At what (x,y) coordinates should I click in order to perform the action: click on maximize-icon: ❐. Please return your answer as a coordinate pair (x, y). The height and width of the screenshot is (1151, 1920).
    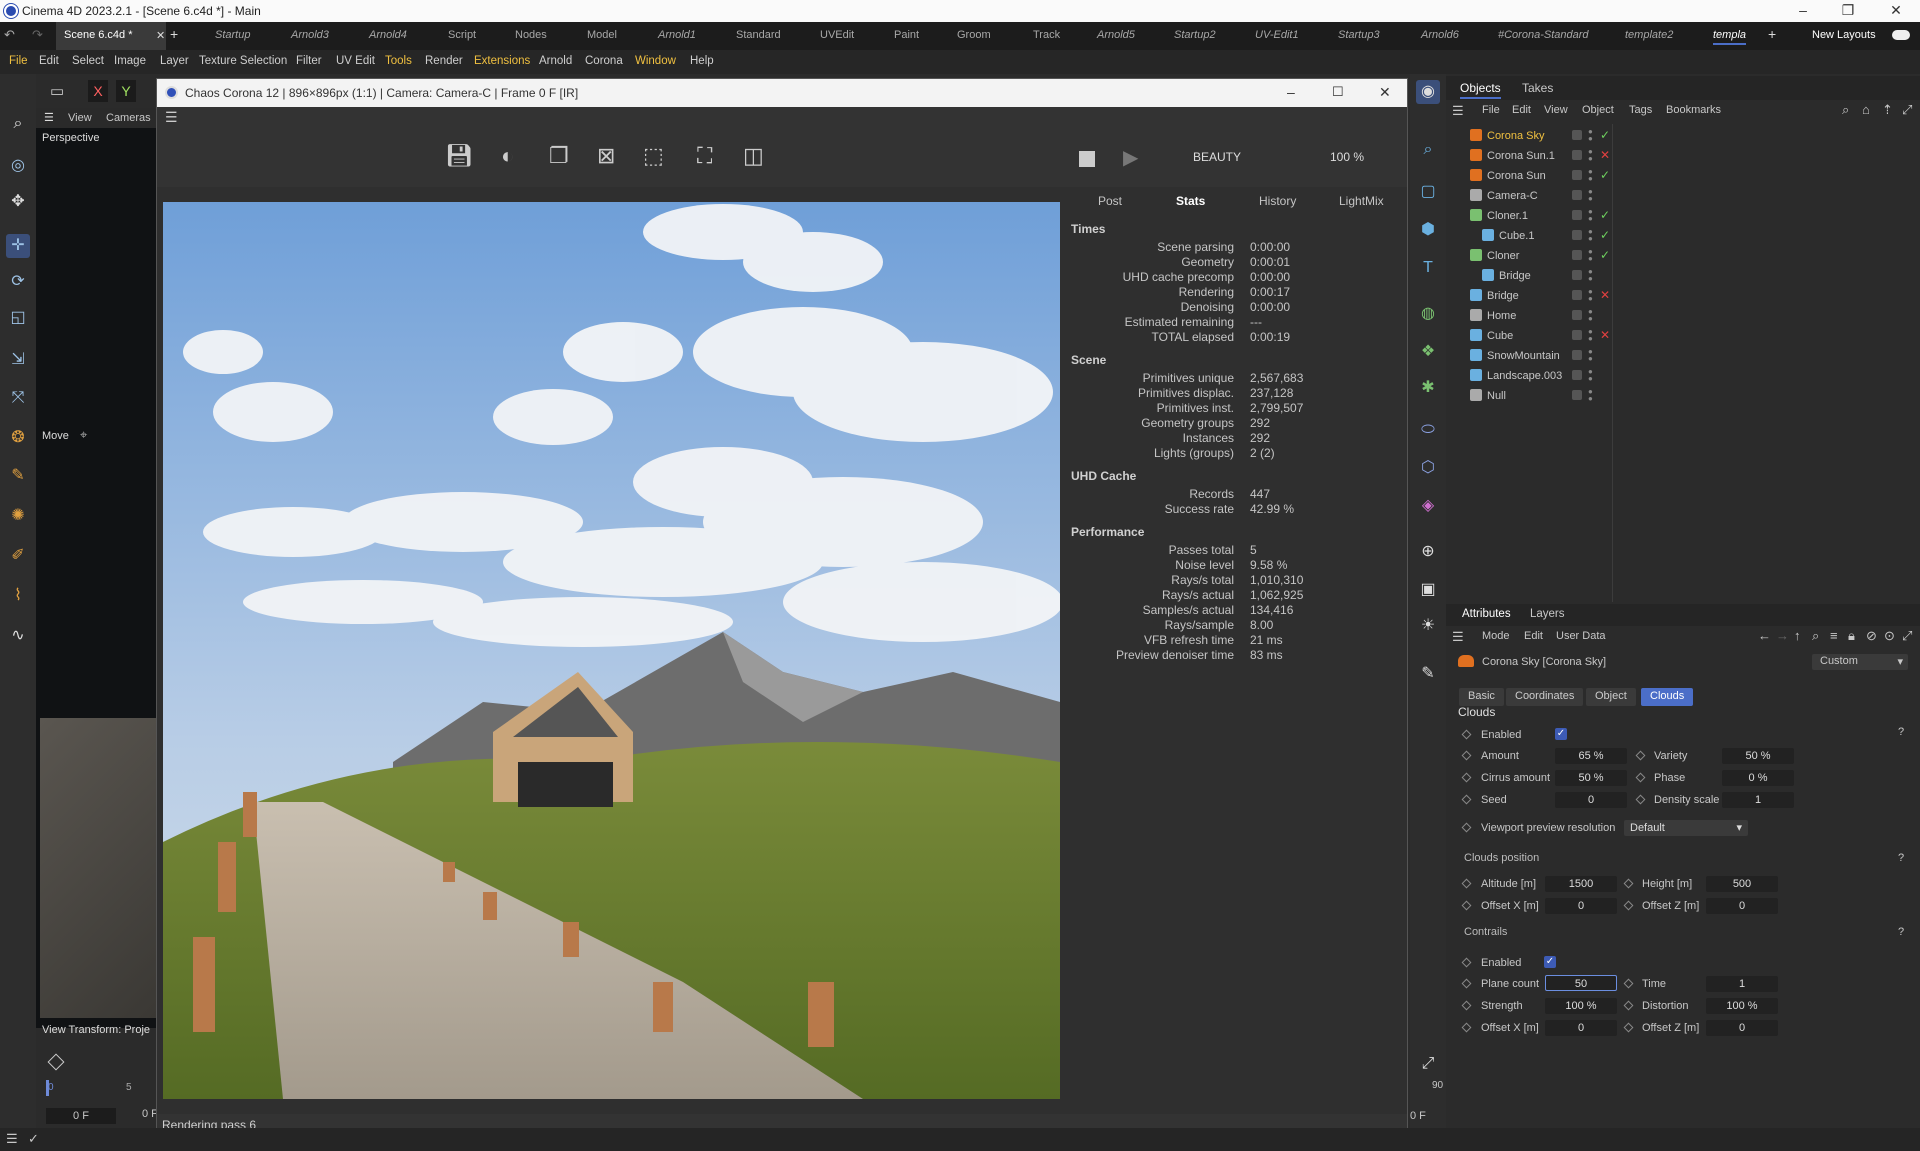
    Looking at the image, I should click on (1848, 10).